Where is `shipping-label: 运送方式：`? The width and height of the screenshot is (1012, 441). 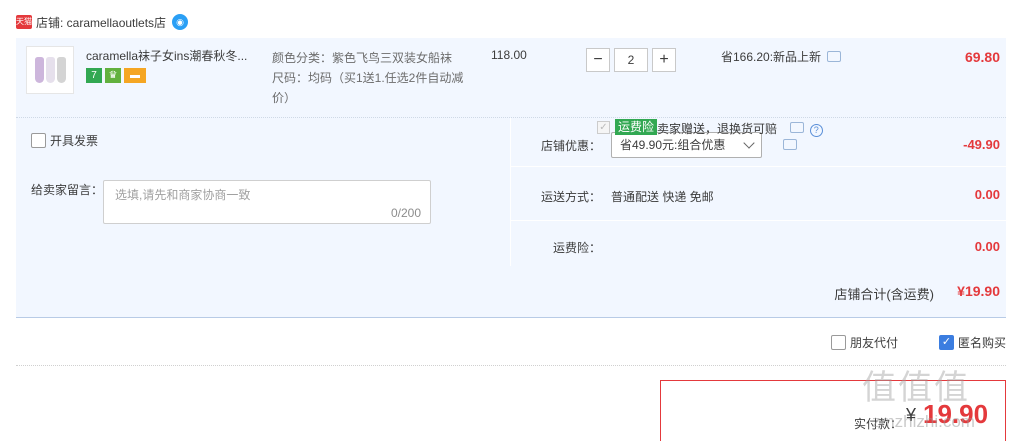 shipping-label: 运送方式： is located at coordinates (570, 197).